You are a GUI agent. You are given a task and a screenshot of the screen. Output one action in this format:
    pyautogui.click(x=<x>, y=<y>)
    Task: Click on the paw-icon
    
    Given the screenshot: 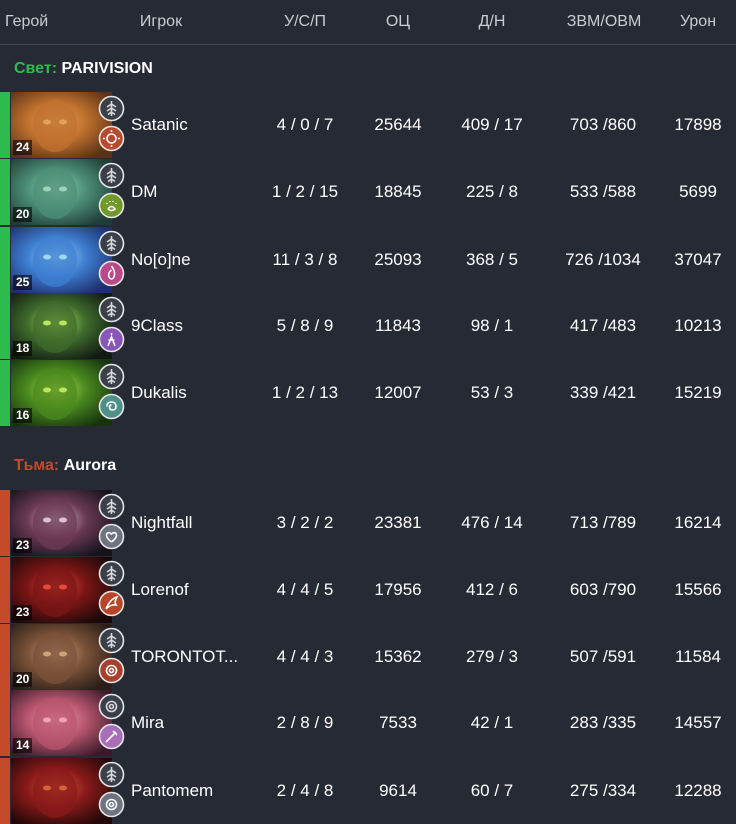 What is the action you would take?
    pyautogui.click(x=111, y=205)
    